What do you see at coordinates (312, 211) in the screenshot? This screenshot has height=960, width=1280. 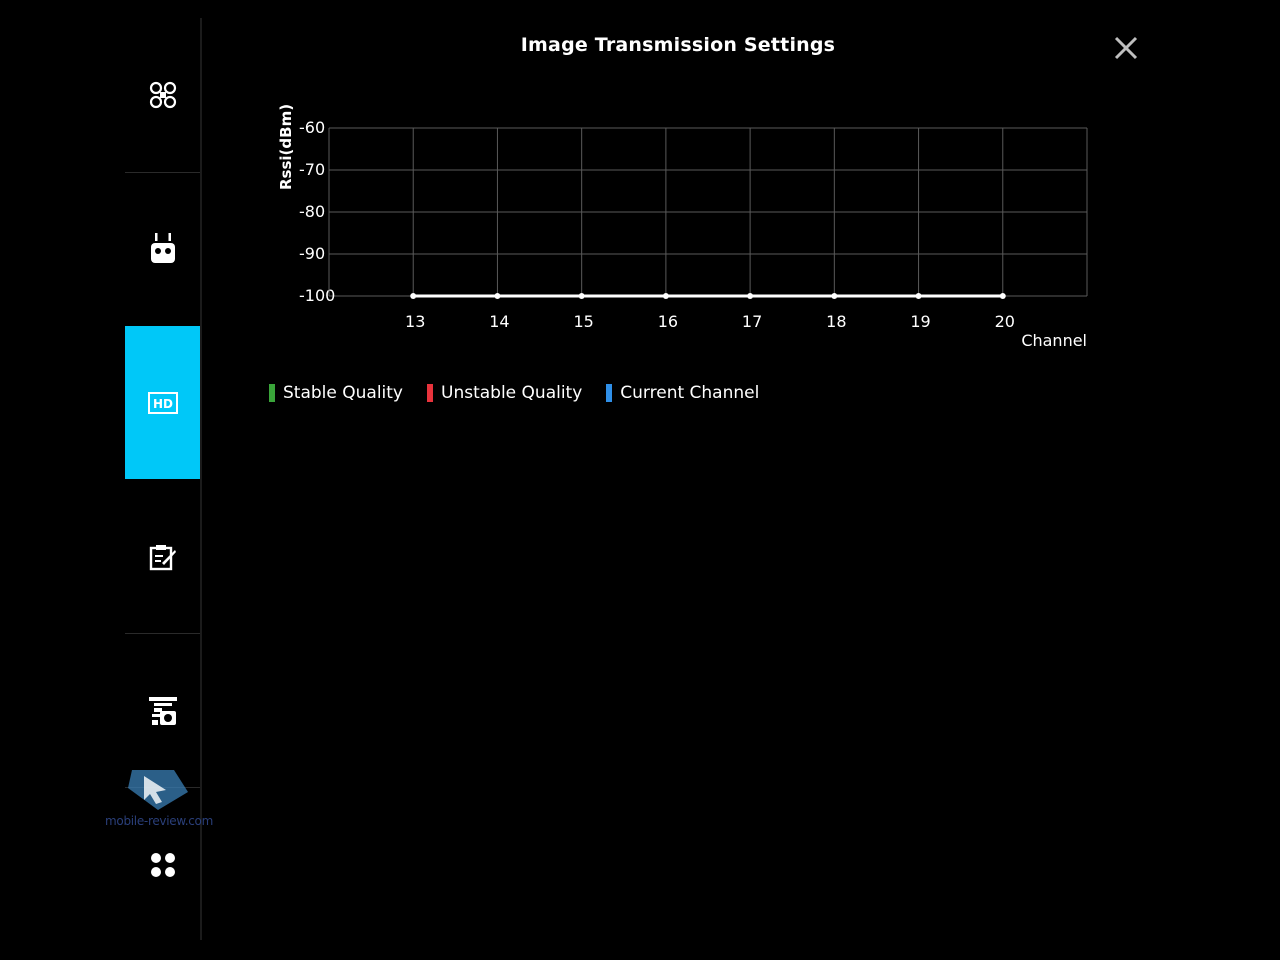 I see `y-tick-label: -80` at bounding box center [312, 211].